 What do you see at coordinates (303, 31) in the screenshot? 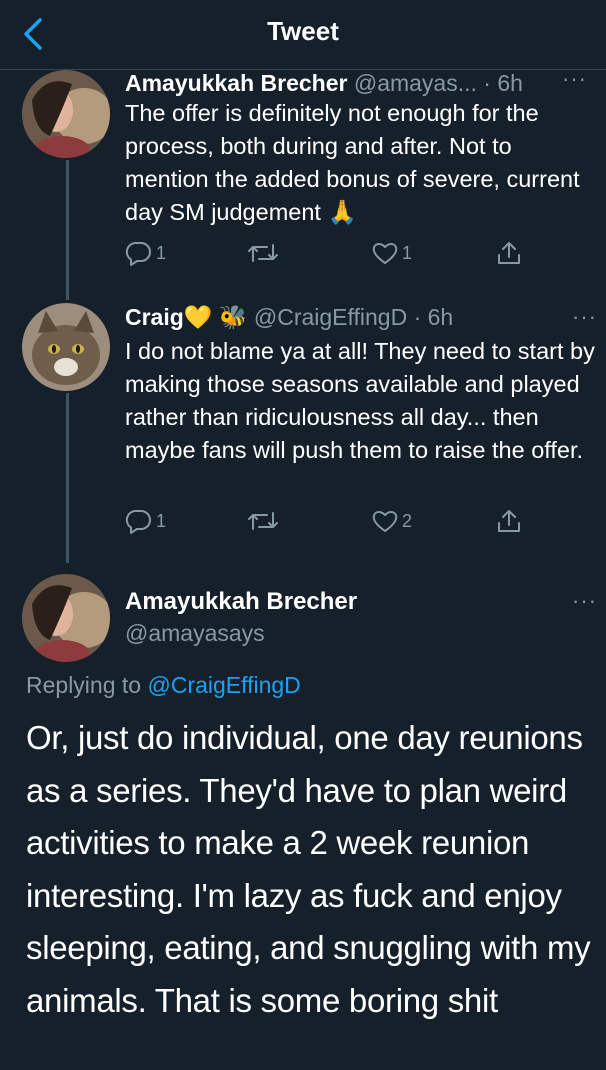
I see `page-title: Tweet` at bounding box center [303, 31].